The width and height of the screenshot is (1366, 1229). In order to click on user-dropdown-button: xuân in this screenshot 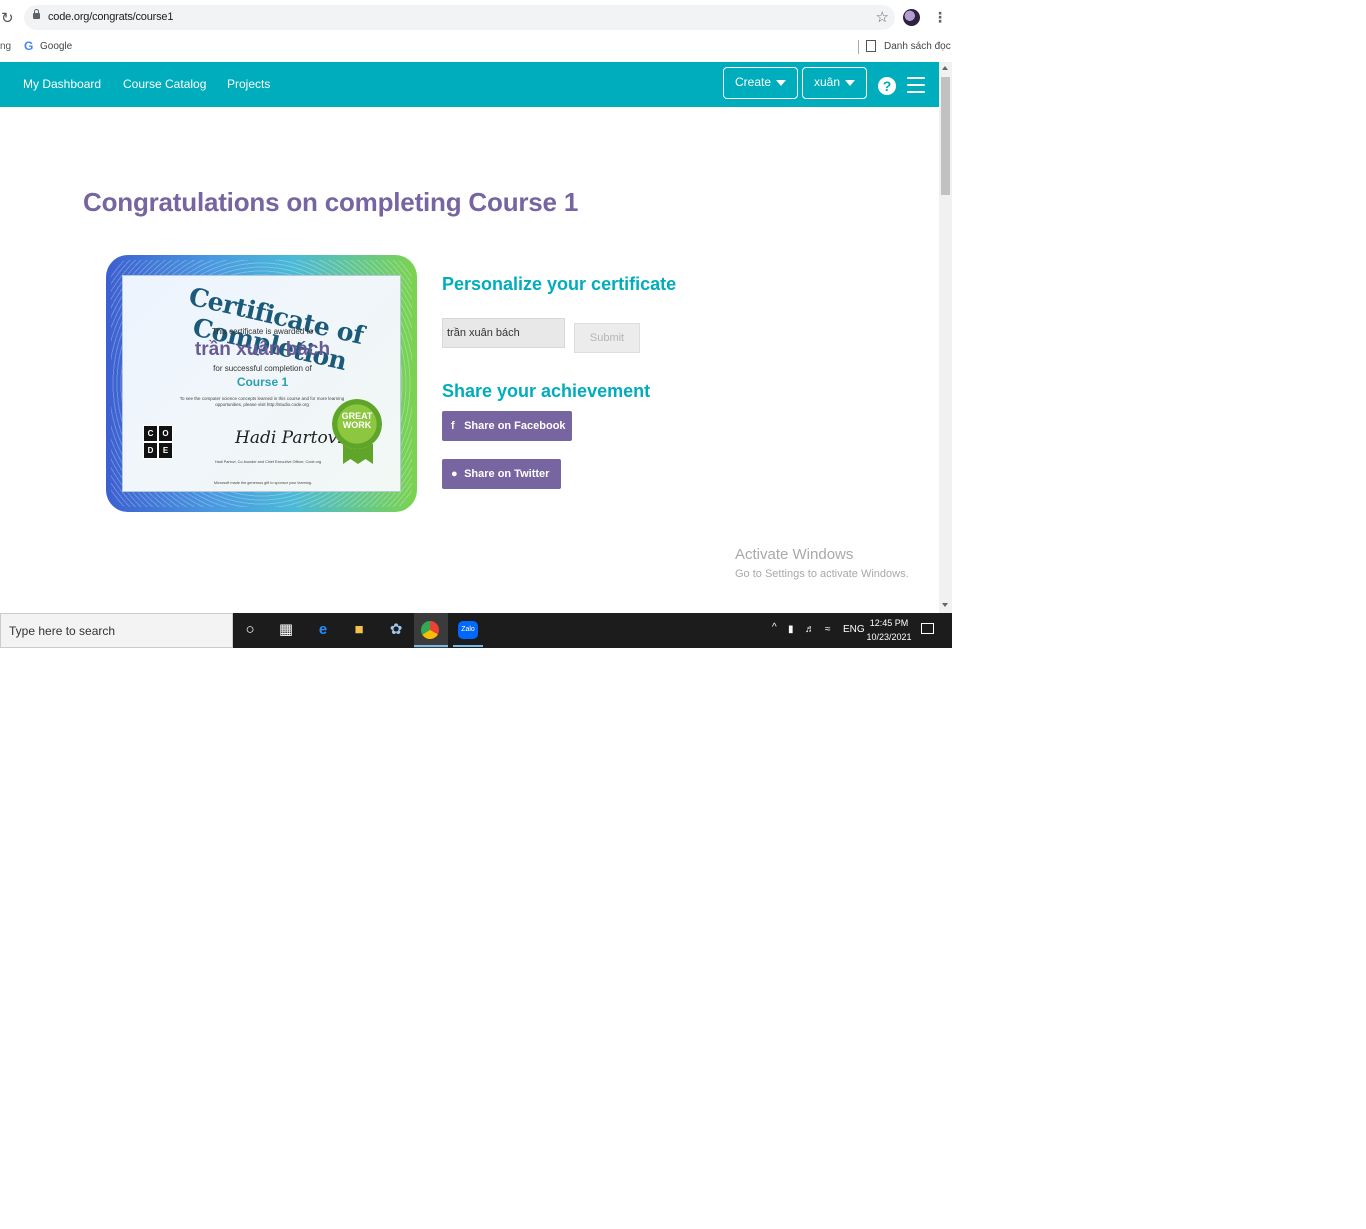, I will do `click(834, 83)`.